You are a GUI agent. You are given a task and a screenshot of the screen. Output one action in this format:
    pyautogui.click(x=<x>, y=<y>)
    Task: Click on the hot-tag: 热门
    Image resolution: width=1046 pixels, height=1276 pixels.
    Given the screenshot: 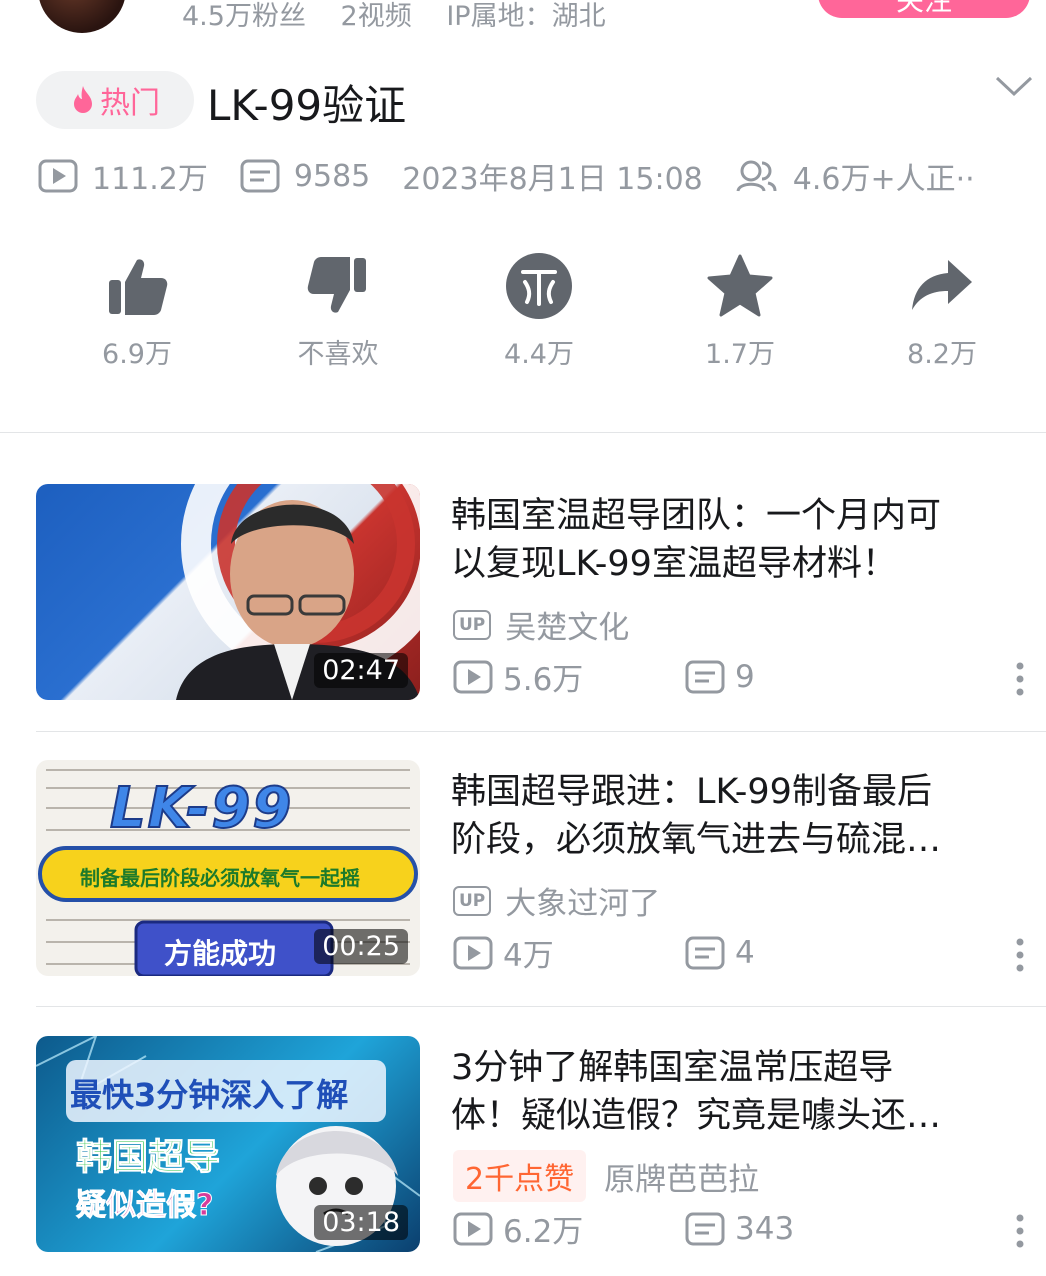 What is the action you would take?
    pyautogui.click(x=115, y=100)
    